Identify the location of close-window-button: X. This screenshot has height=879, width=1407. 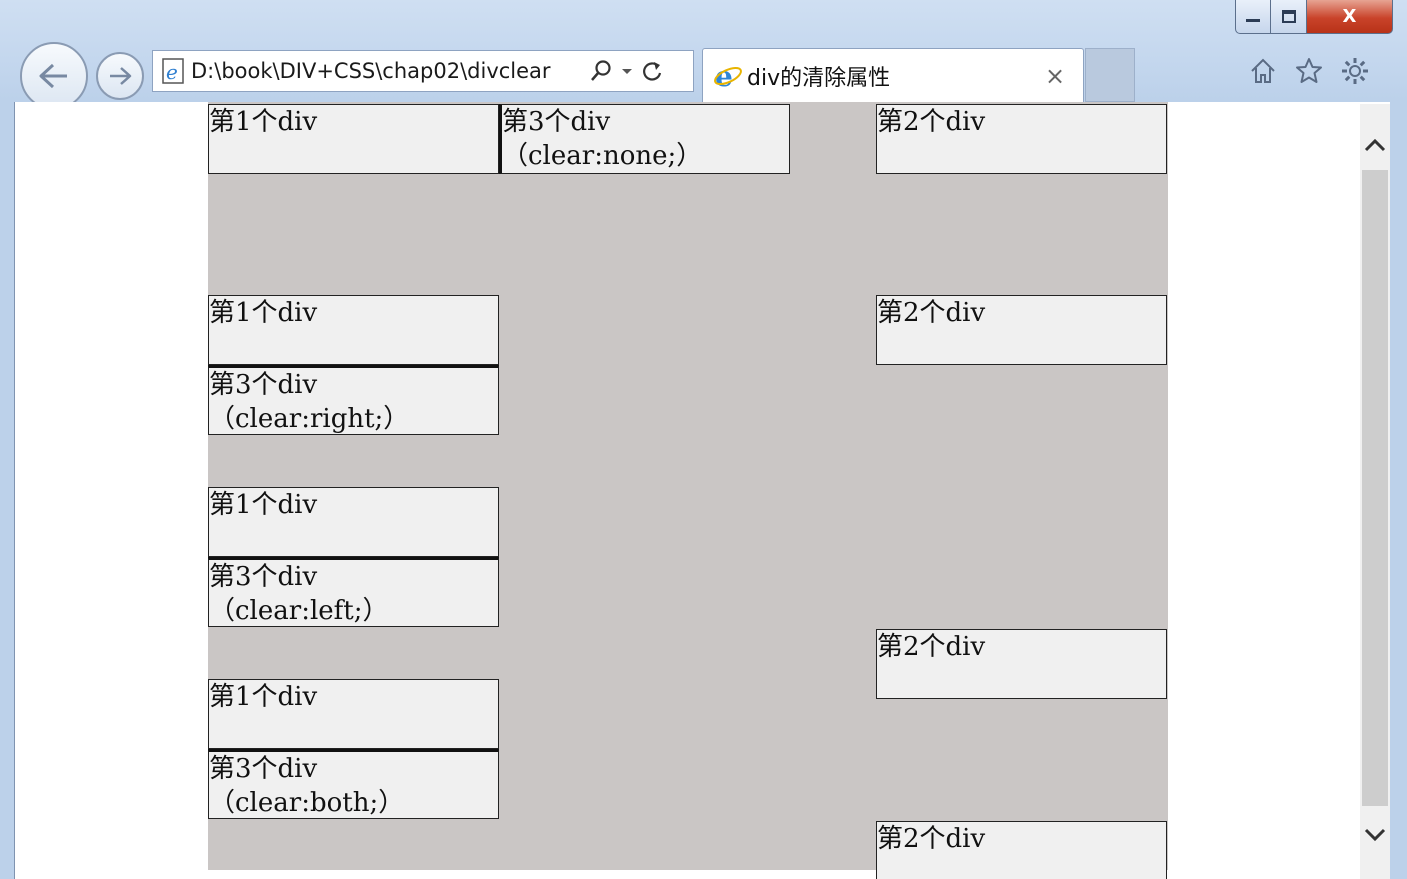
(1350, 17).